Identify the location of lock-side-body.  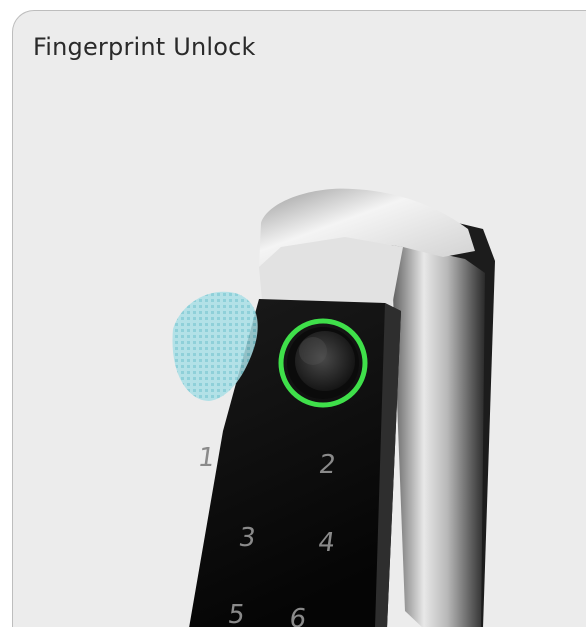
(438, 435).